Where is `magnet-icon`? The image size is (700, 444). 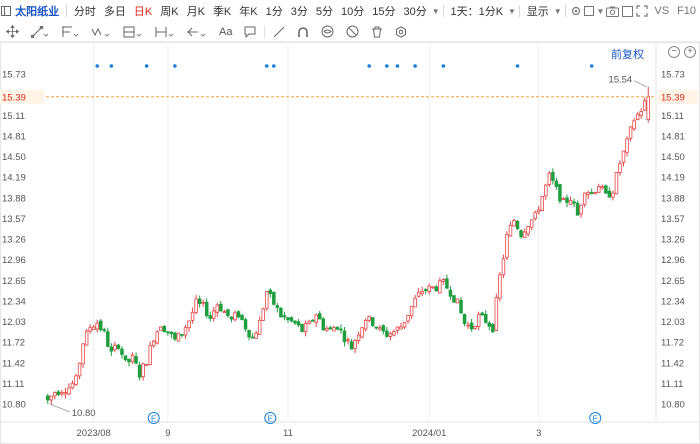 magnet-icon is located at coordinates (303, 32).